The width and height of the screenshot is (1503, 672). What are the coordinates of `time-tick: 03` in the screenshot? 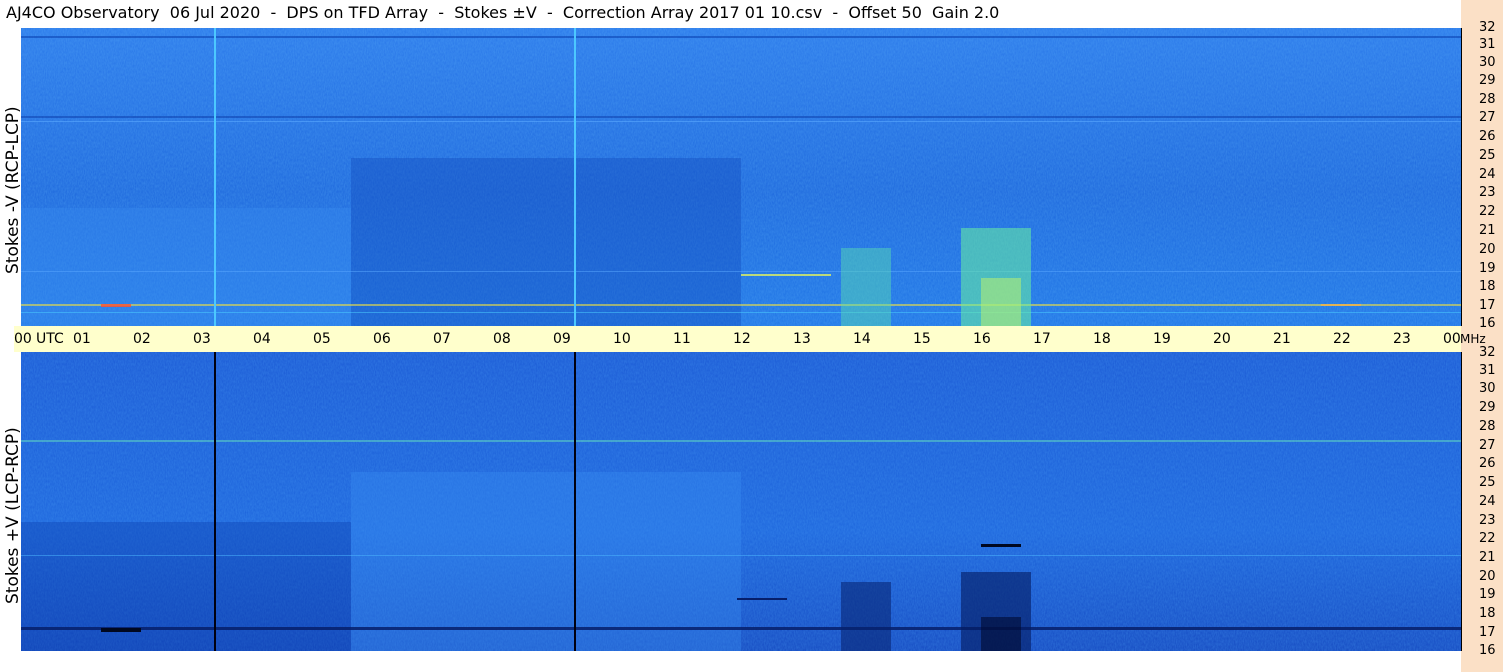 It's located at (202, 339).